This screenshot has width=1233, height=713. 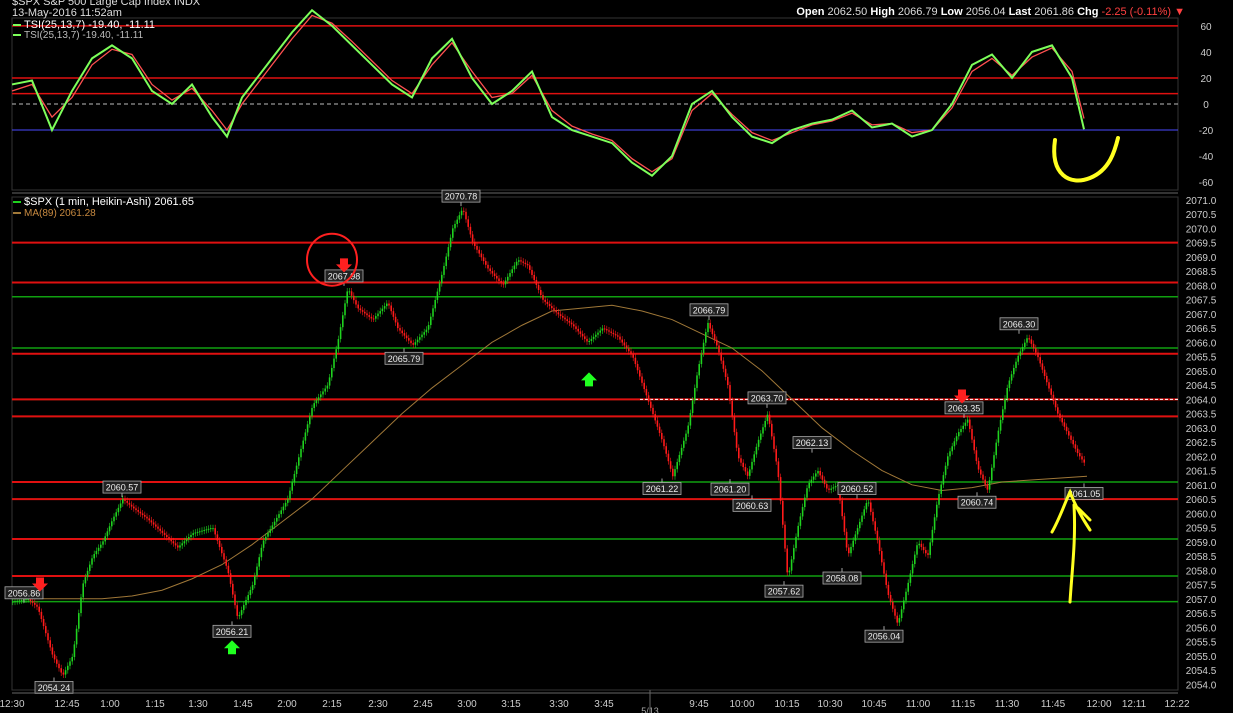 What do you see at coordinates (461, 197) in the screenshot?
I see `price-label: 2070.78` at bounding box center [461, 197].